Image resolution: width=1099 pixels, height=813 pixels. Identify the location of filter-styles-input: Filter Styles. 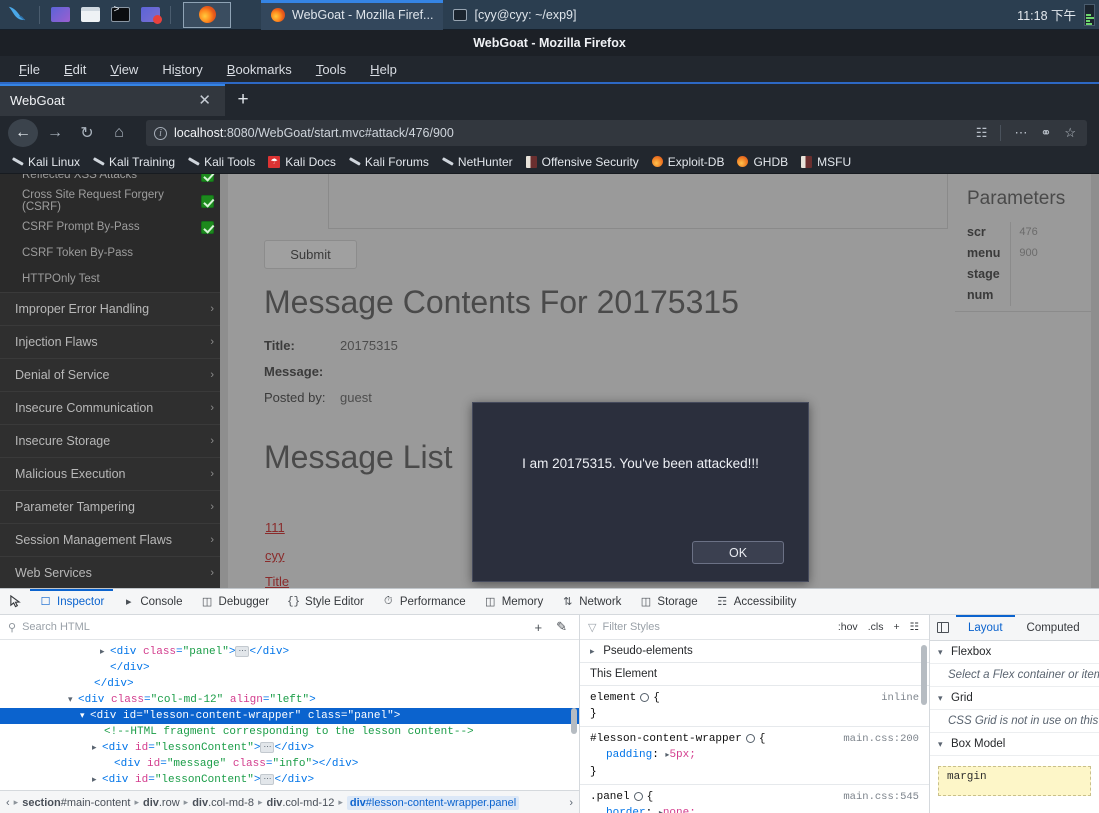
(715, 627).